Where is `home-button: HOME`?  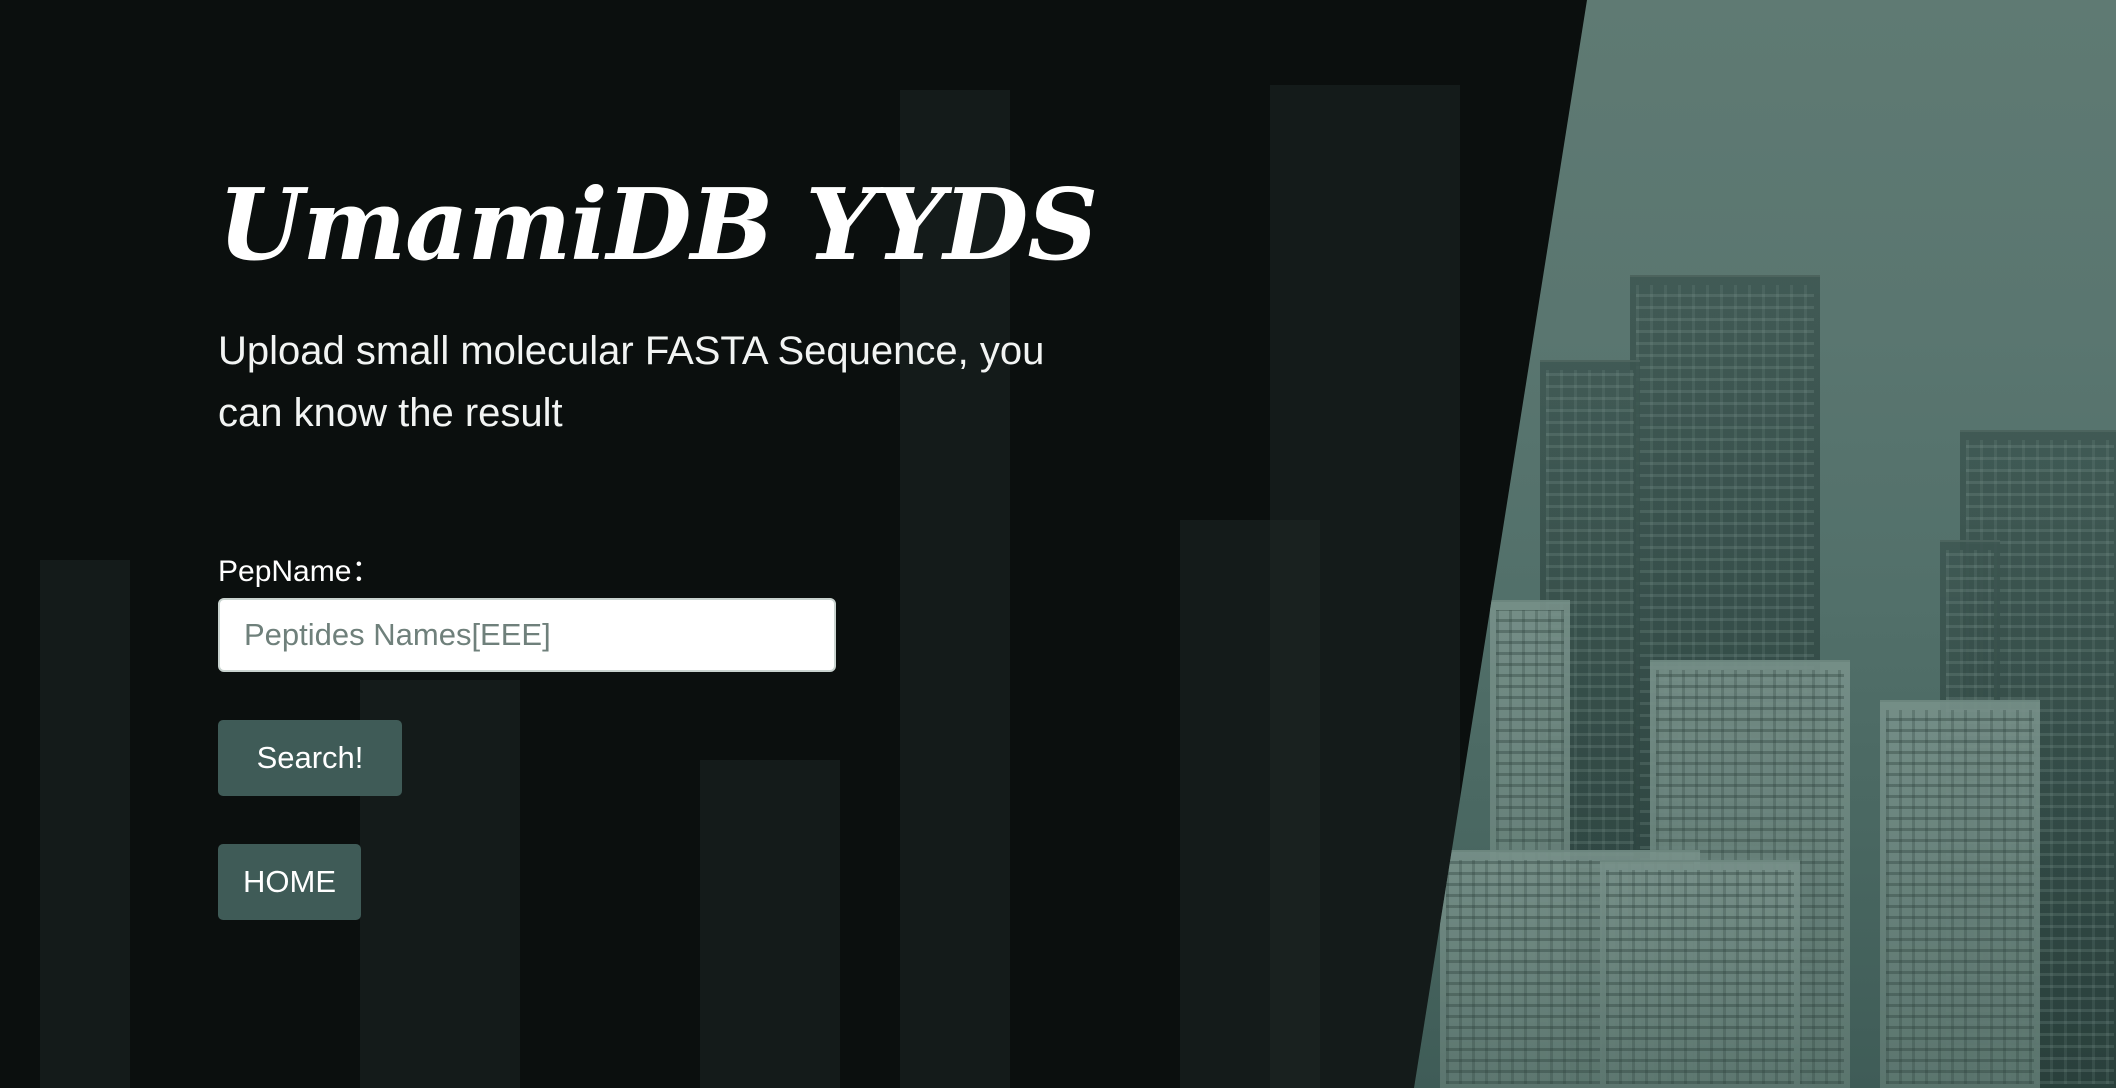 home-button: HOME is located at coordinates (289, 882).